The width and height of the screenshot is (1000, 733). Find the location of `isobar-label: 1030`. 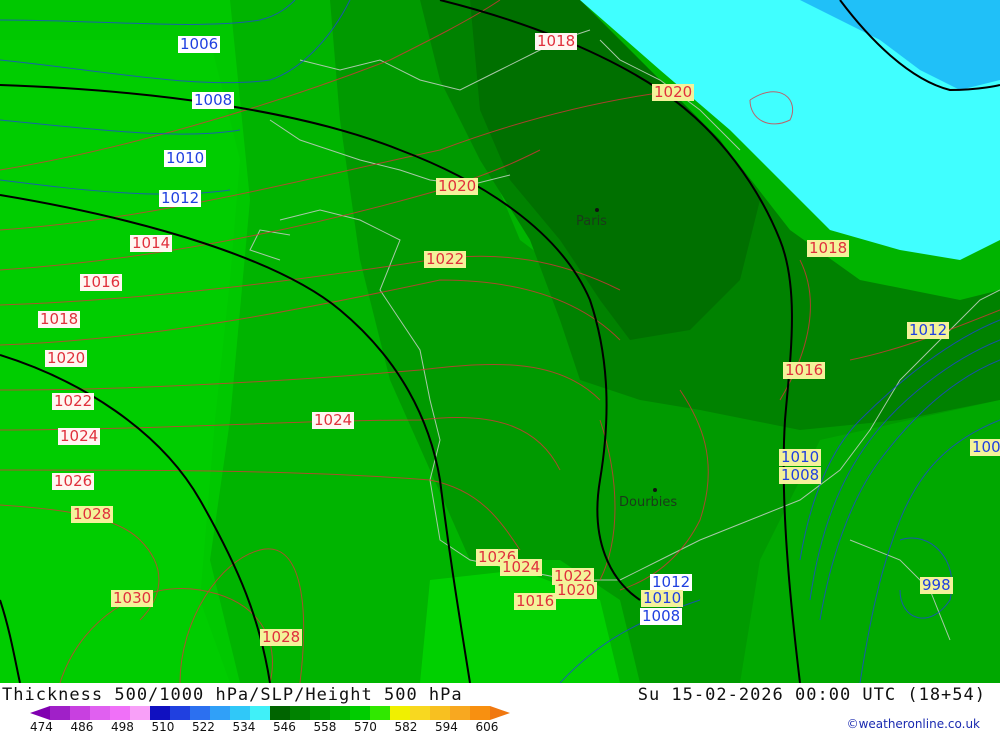

isobar-label: 1030 is located at coordinates (132, 598).